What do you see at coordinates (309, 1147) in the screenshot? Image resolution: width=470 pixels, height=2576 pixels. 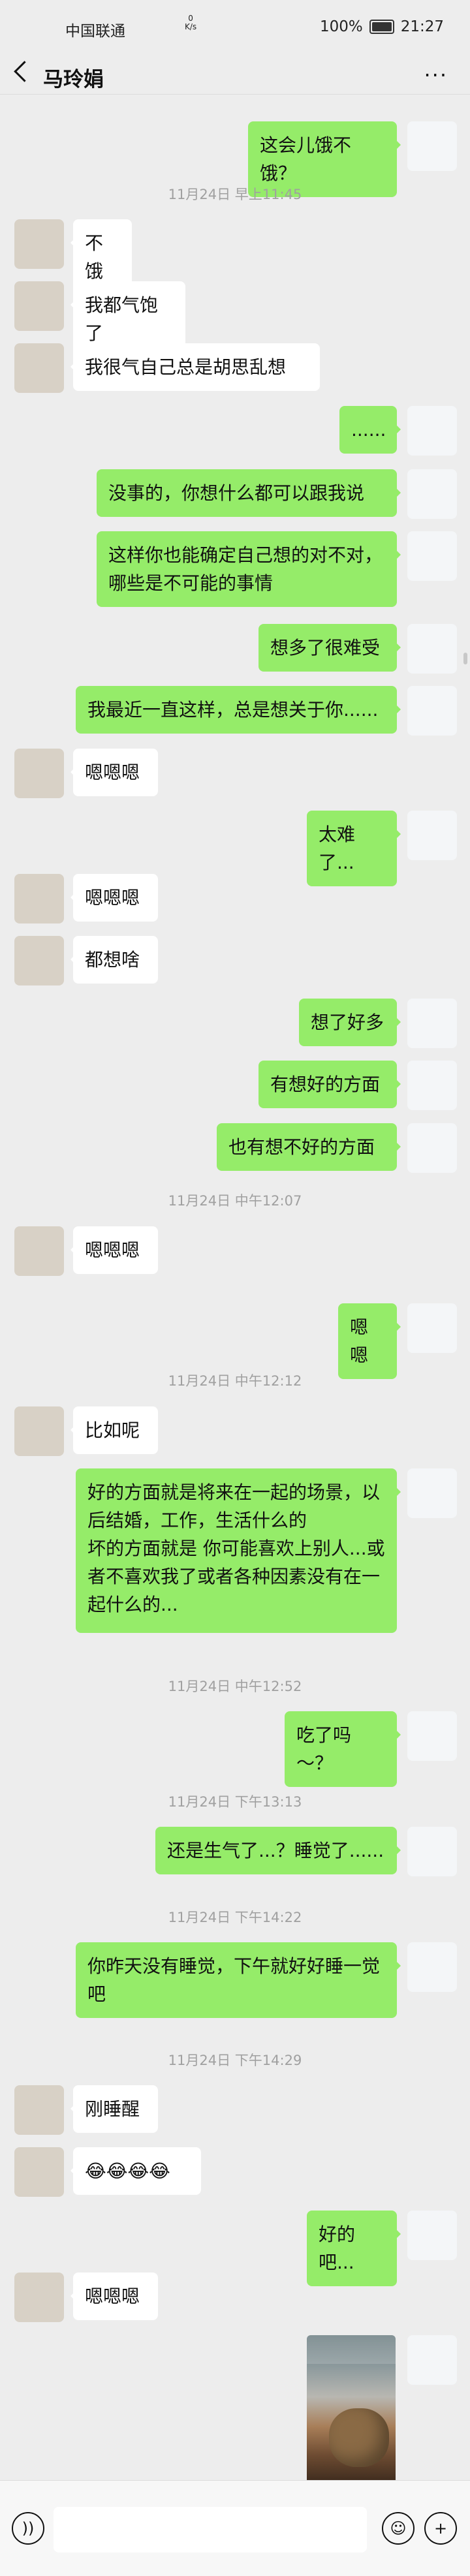 I see `message-bubble: 也有想不好的方面` at bounding box center [309, 1147].